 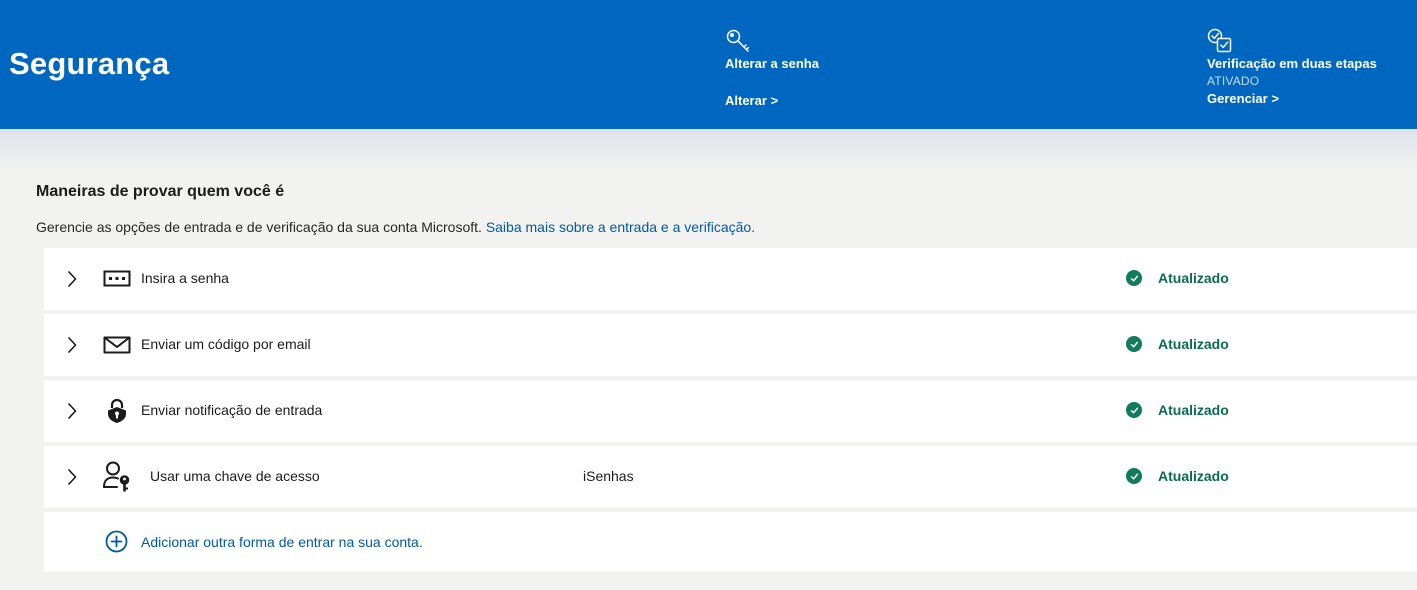 I want to click on method-label: Insira a senha, so click(x=185, y=278).